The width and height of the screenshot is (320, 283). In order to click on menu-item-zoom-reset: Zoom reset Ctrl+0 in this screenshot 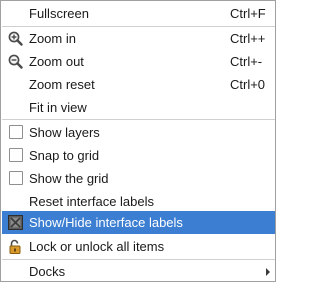, I will do `click(138, 84)`.